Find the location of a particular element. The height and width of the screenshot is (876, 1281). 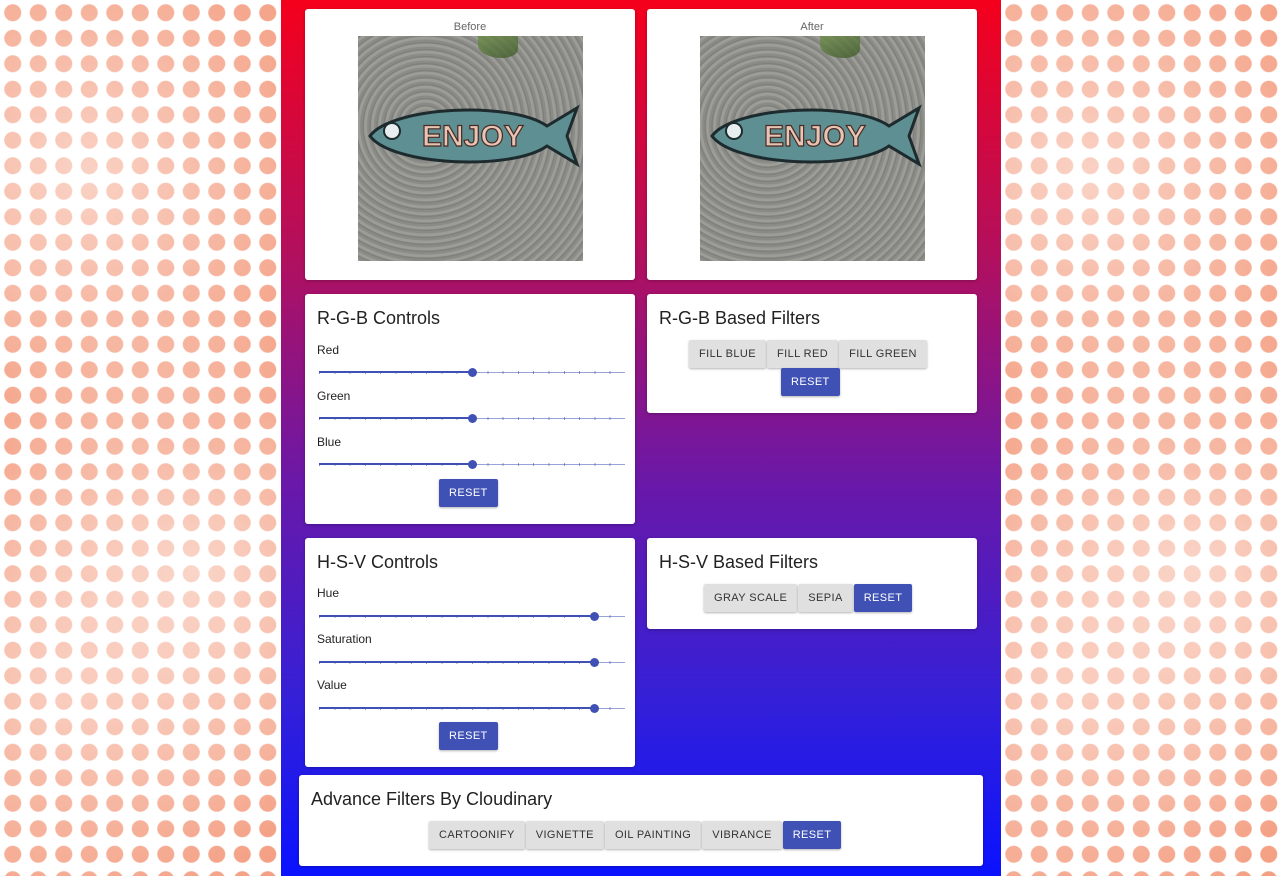

vibrance-button: Vibrance is located at coordinates (742, 835).